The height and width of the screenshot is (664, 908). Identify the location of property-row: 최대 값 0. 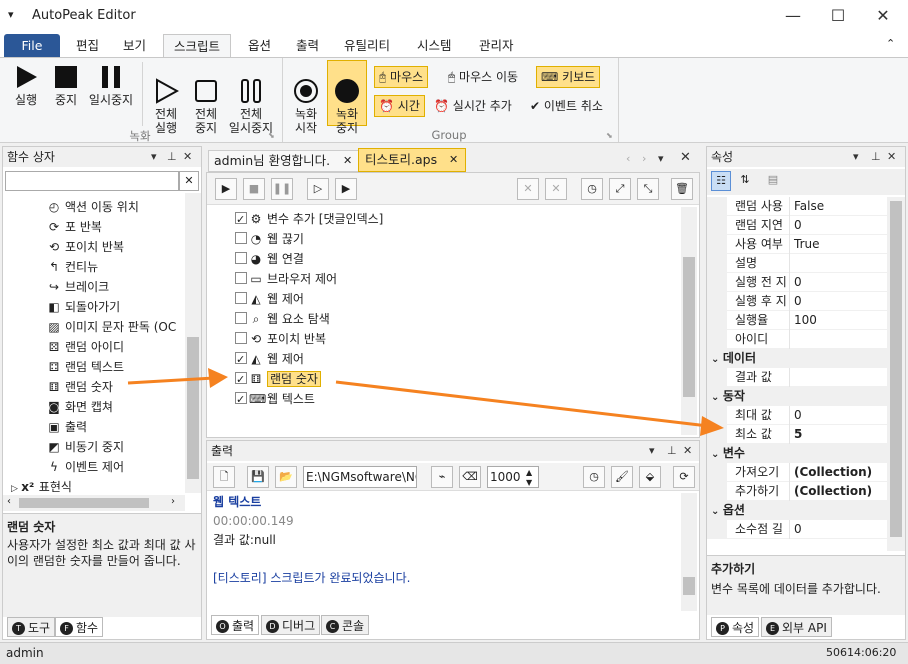
(797, 415).